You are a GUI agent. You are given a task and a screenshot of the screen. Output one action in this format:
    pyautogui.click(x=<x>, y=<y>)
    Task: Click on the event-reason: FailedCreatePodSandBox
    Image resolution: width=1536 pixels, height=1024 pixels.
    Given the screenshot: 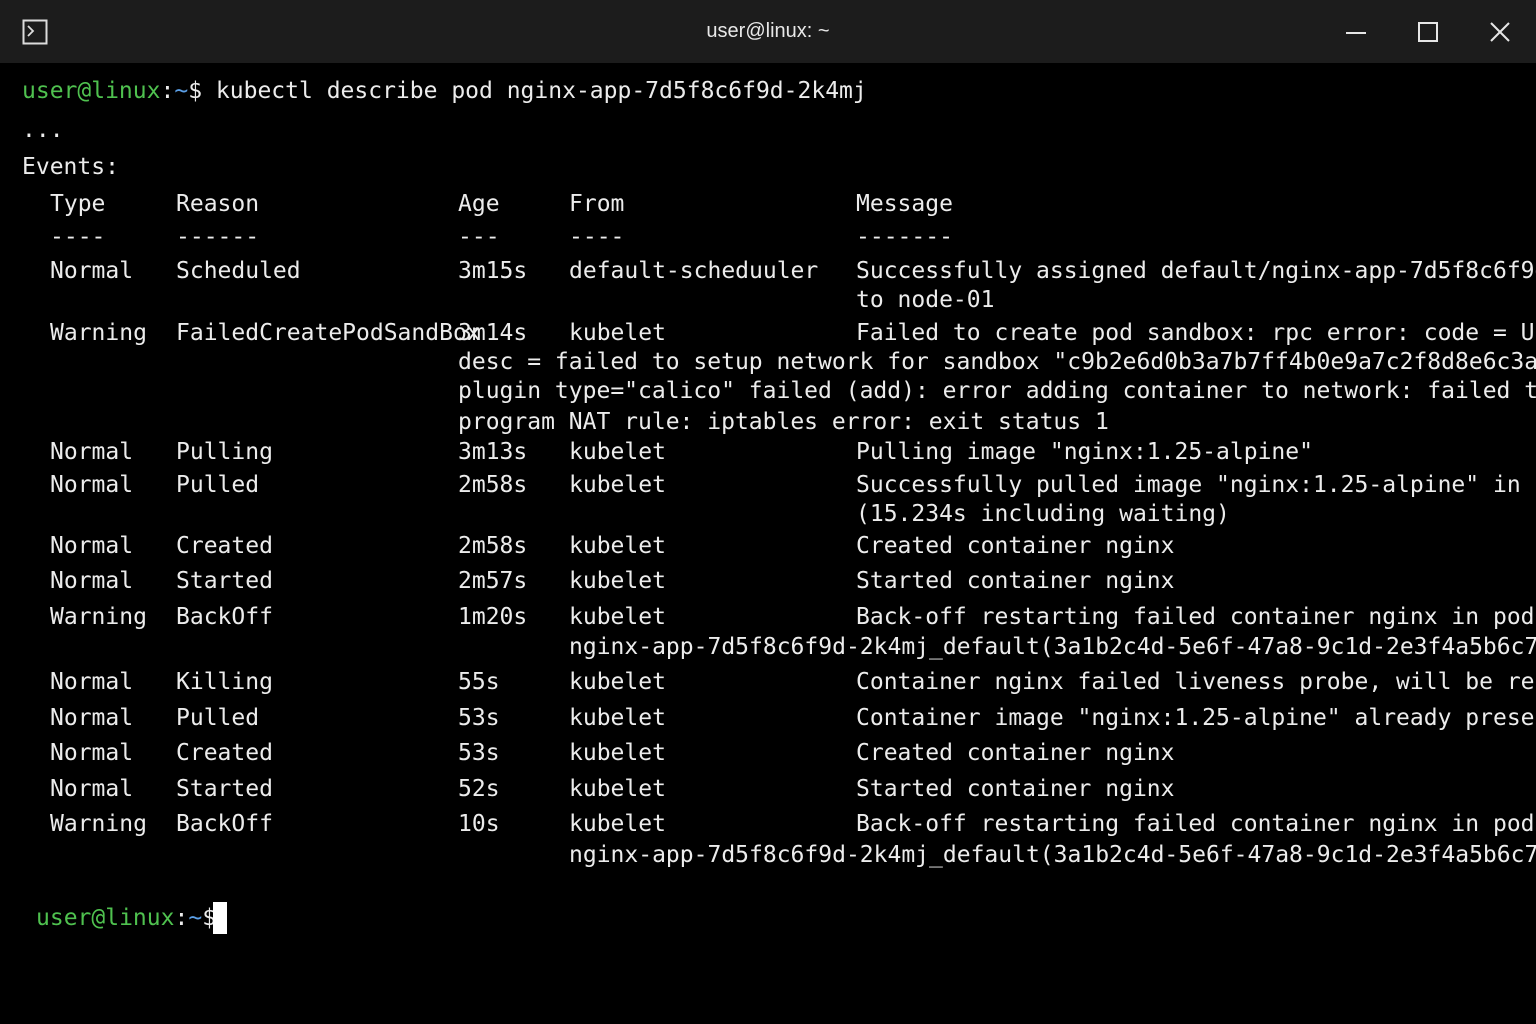 What is the action you would take?
    pyautogui.click(x=328, y=333)
    